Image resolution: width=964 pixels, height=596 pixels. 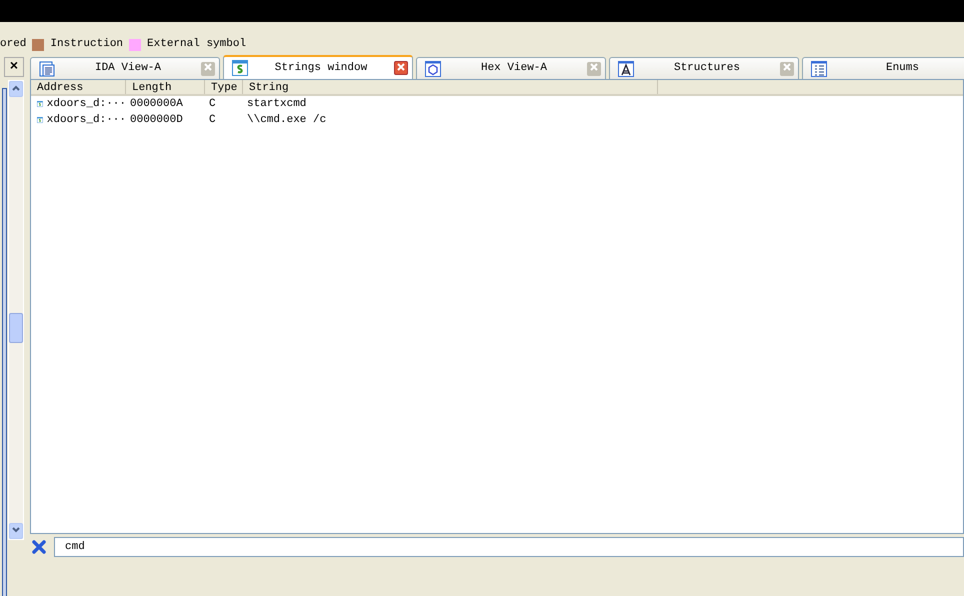 What do you see at coordinates (450, 87) in the screenshot?
I see `column-header: String` at bounding box center [450, 87].